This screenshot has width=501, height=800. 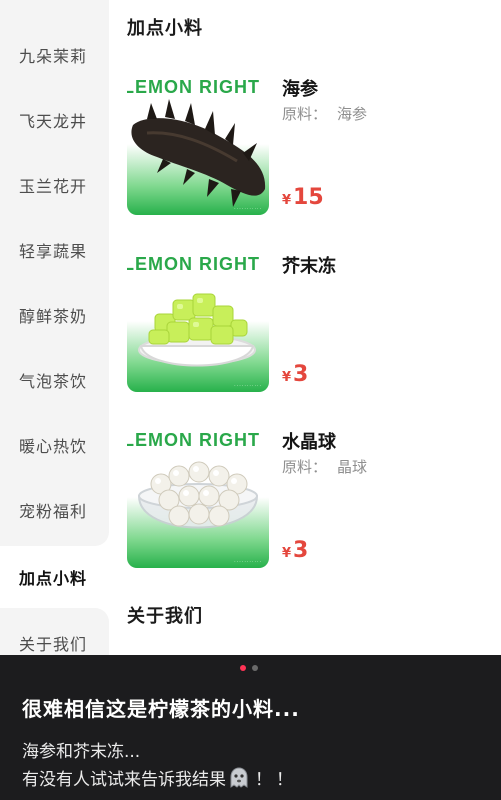 I want to click on sidebar-item-about-us: 关于我们, so click(x=54, y=633).